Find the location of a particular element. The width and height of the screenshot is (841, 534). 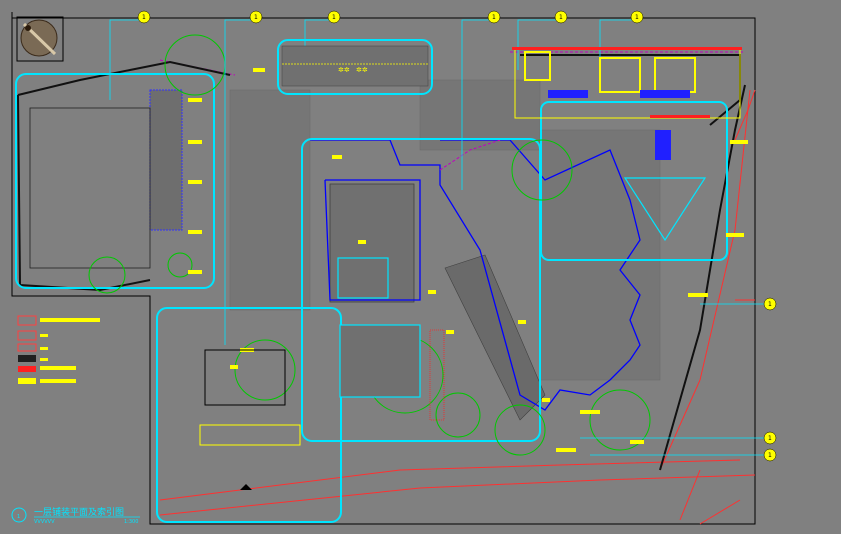

callout-top-6: 1 is located at coordinates (637, 17).